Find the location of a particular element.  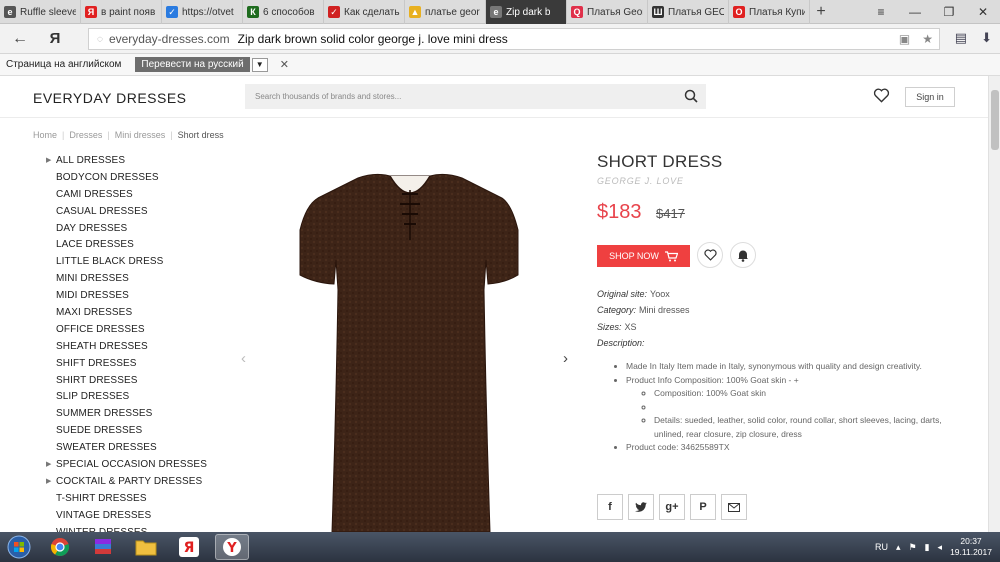

browser-tab: e Zip dark b is located at coordinates (526, 12).